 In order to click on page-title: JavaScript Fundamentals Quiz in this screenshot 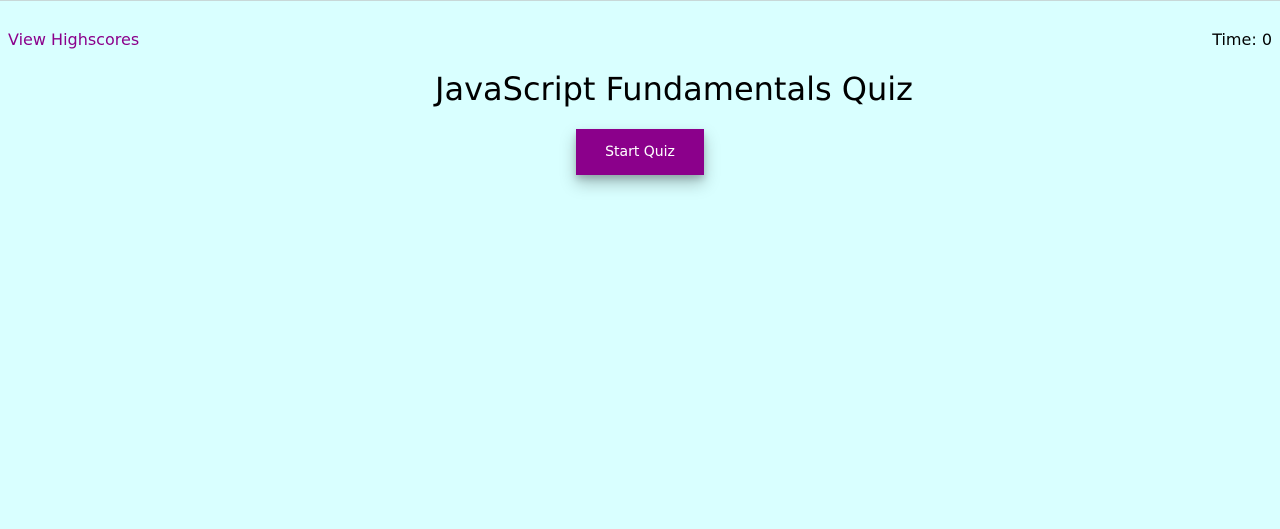, I will do `click(674, 89)`.